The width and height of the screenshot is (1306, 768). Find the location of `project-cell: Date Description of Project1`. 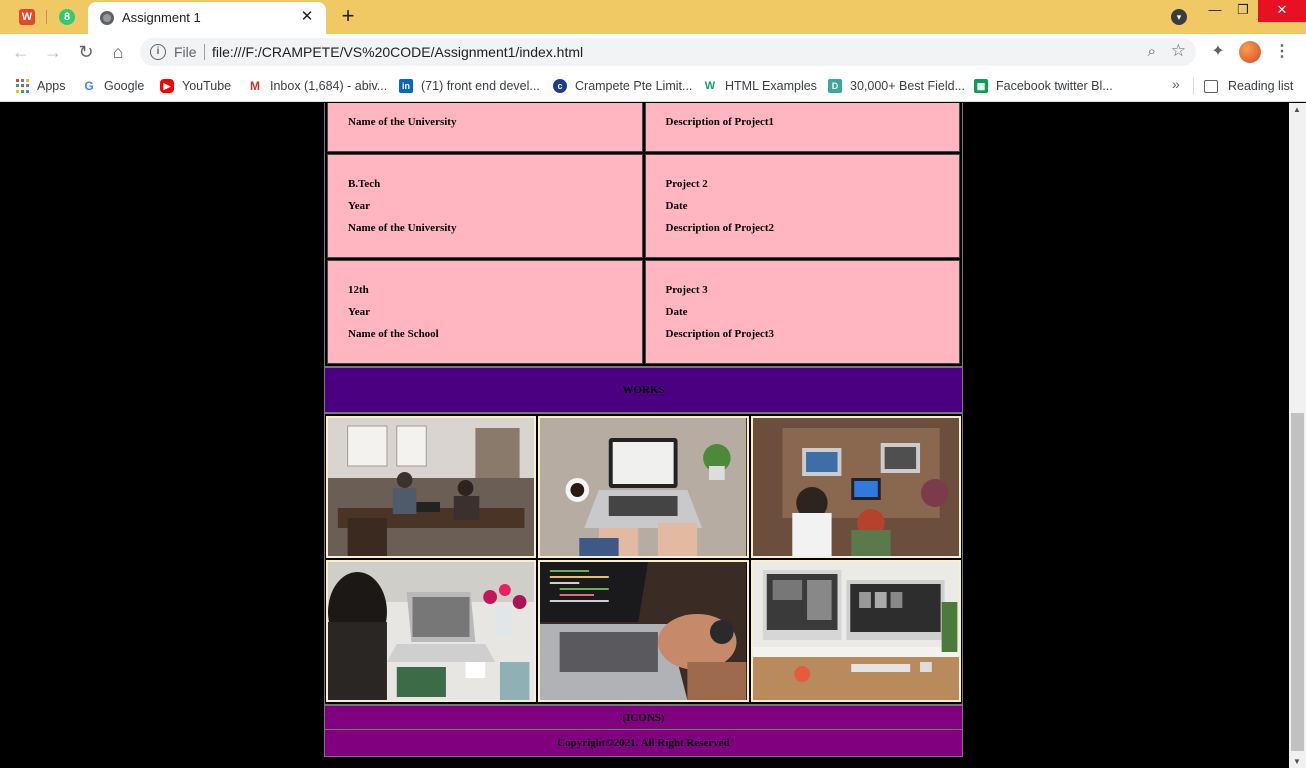

project-cell: Date Description of Project1 is located at coordinates (802, 127).